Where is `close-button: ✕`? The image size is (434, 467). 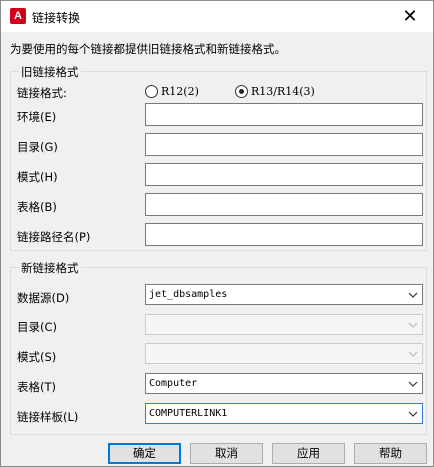 close-button: ✕ is located at coordinates (410, 16).